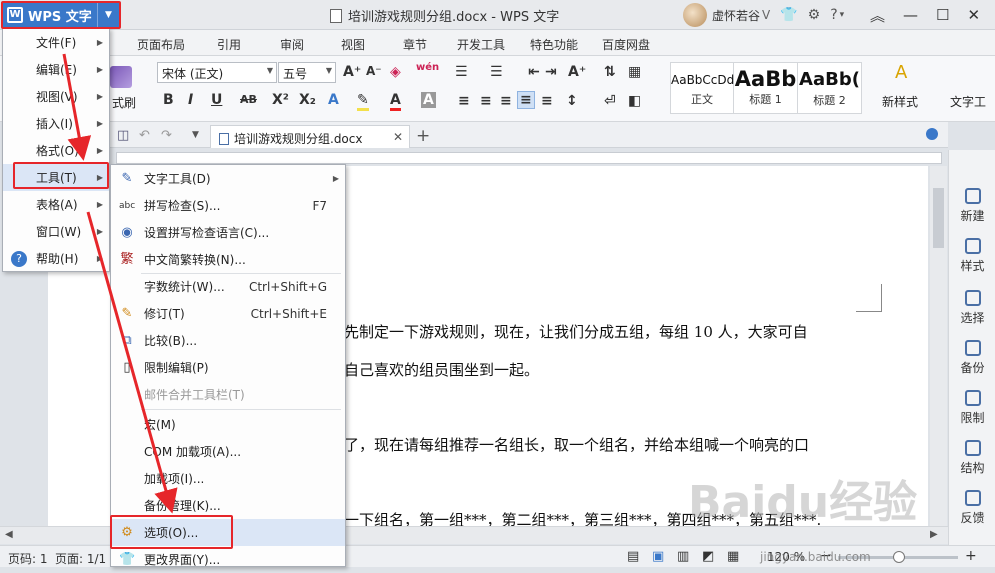 The image size is (995, 573). Describe the element at coordinates (938, 218) in the screenshot. I see `scroll-thumb` at that location.